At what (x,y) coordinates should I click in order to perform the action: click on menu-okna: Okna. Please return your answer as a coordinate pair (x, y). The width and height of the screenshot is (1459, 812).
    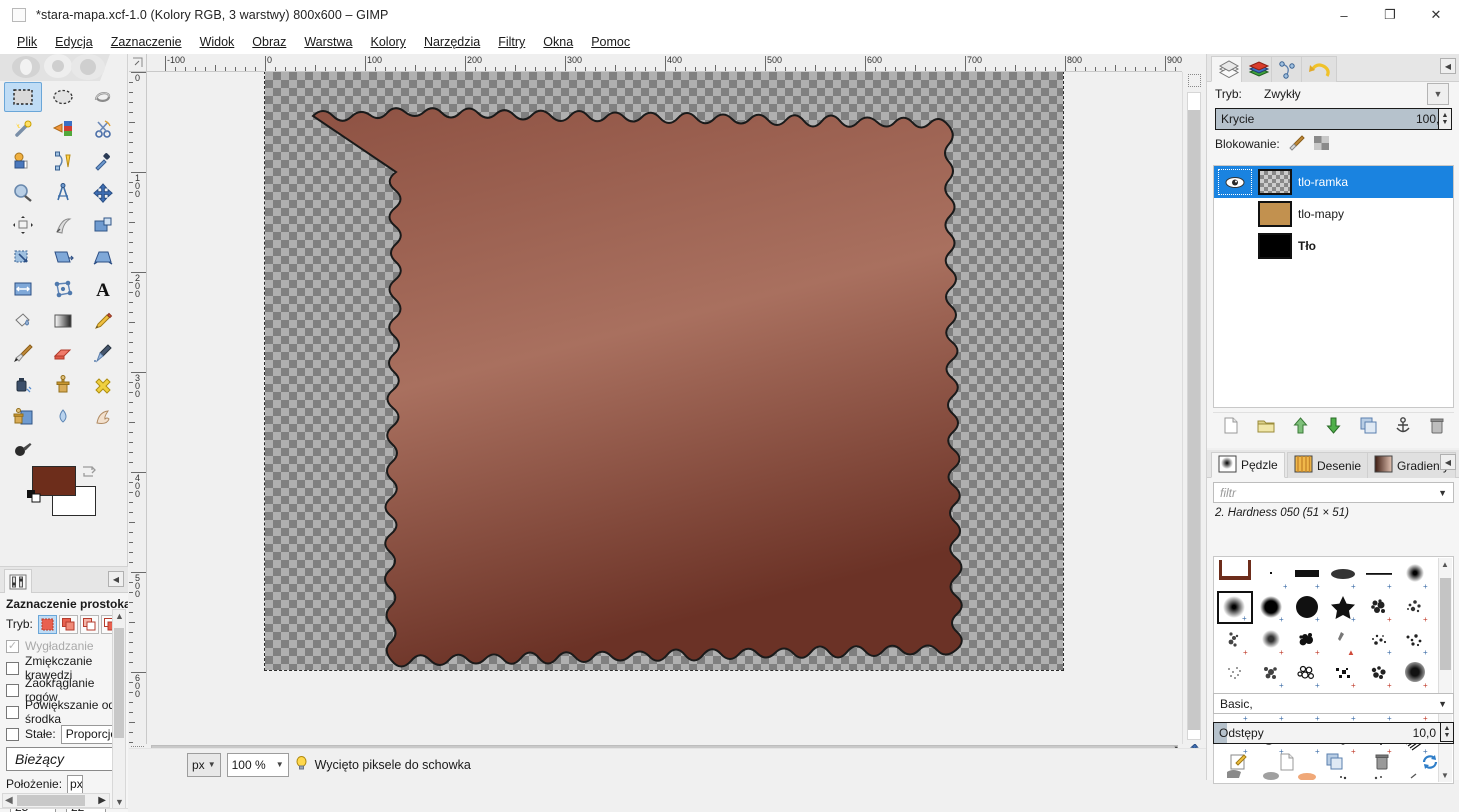
    Looking at the image, I should click on (558, 42).